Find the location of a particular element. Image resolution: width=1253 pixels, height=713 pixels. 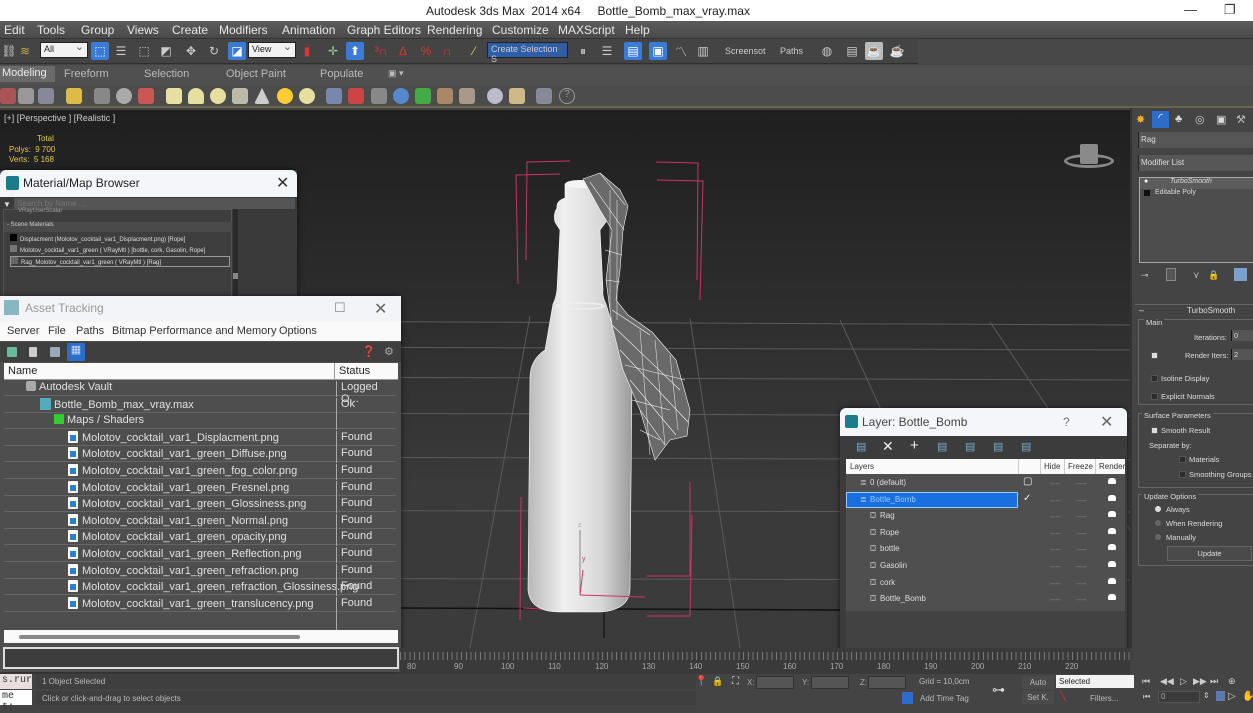

menu-maxscript: MAXScript is located at coordinates (586, 30).